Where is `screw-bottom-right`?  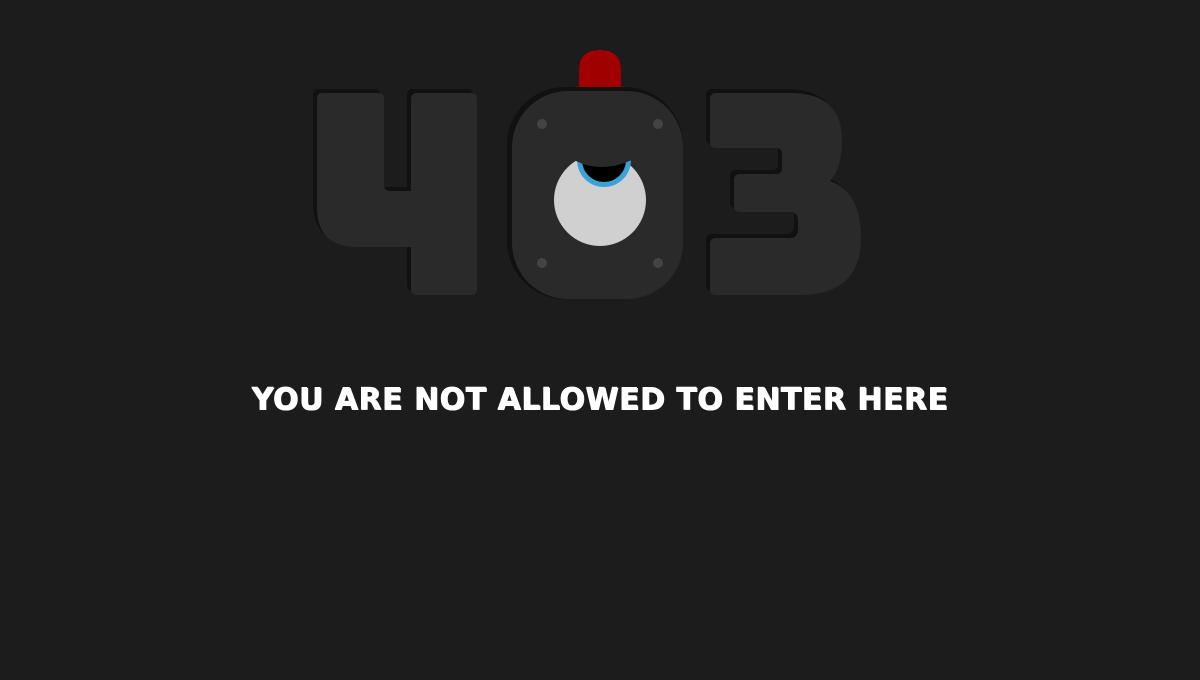
screw-bottom-right is located at coordinates (658, 263).